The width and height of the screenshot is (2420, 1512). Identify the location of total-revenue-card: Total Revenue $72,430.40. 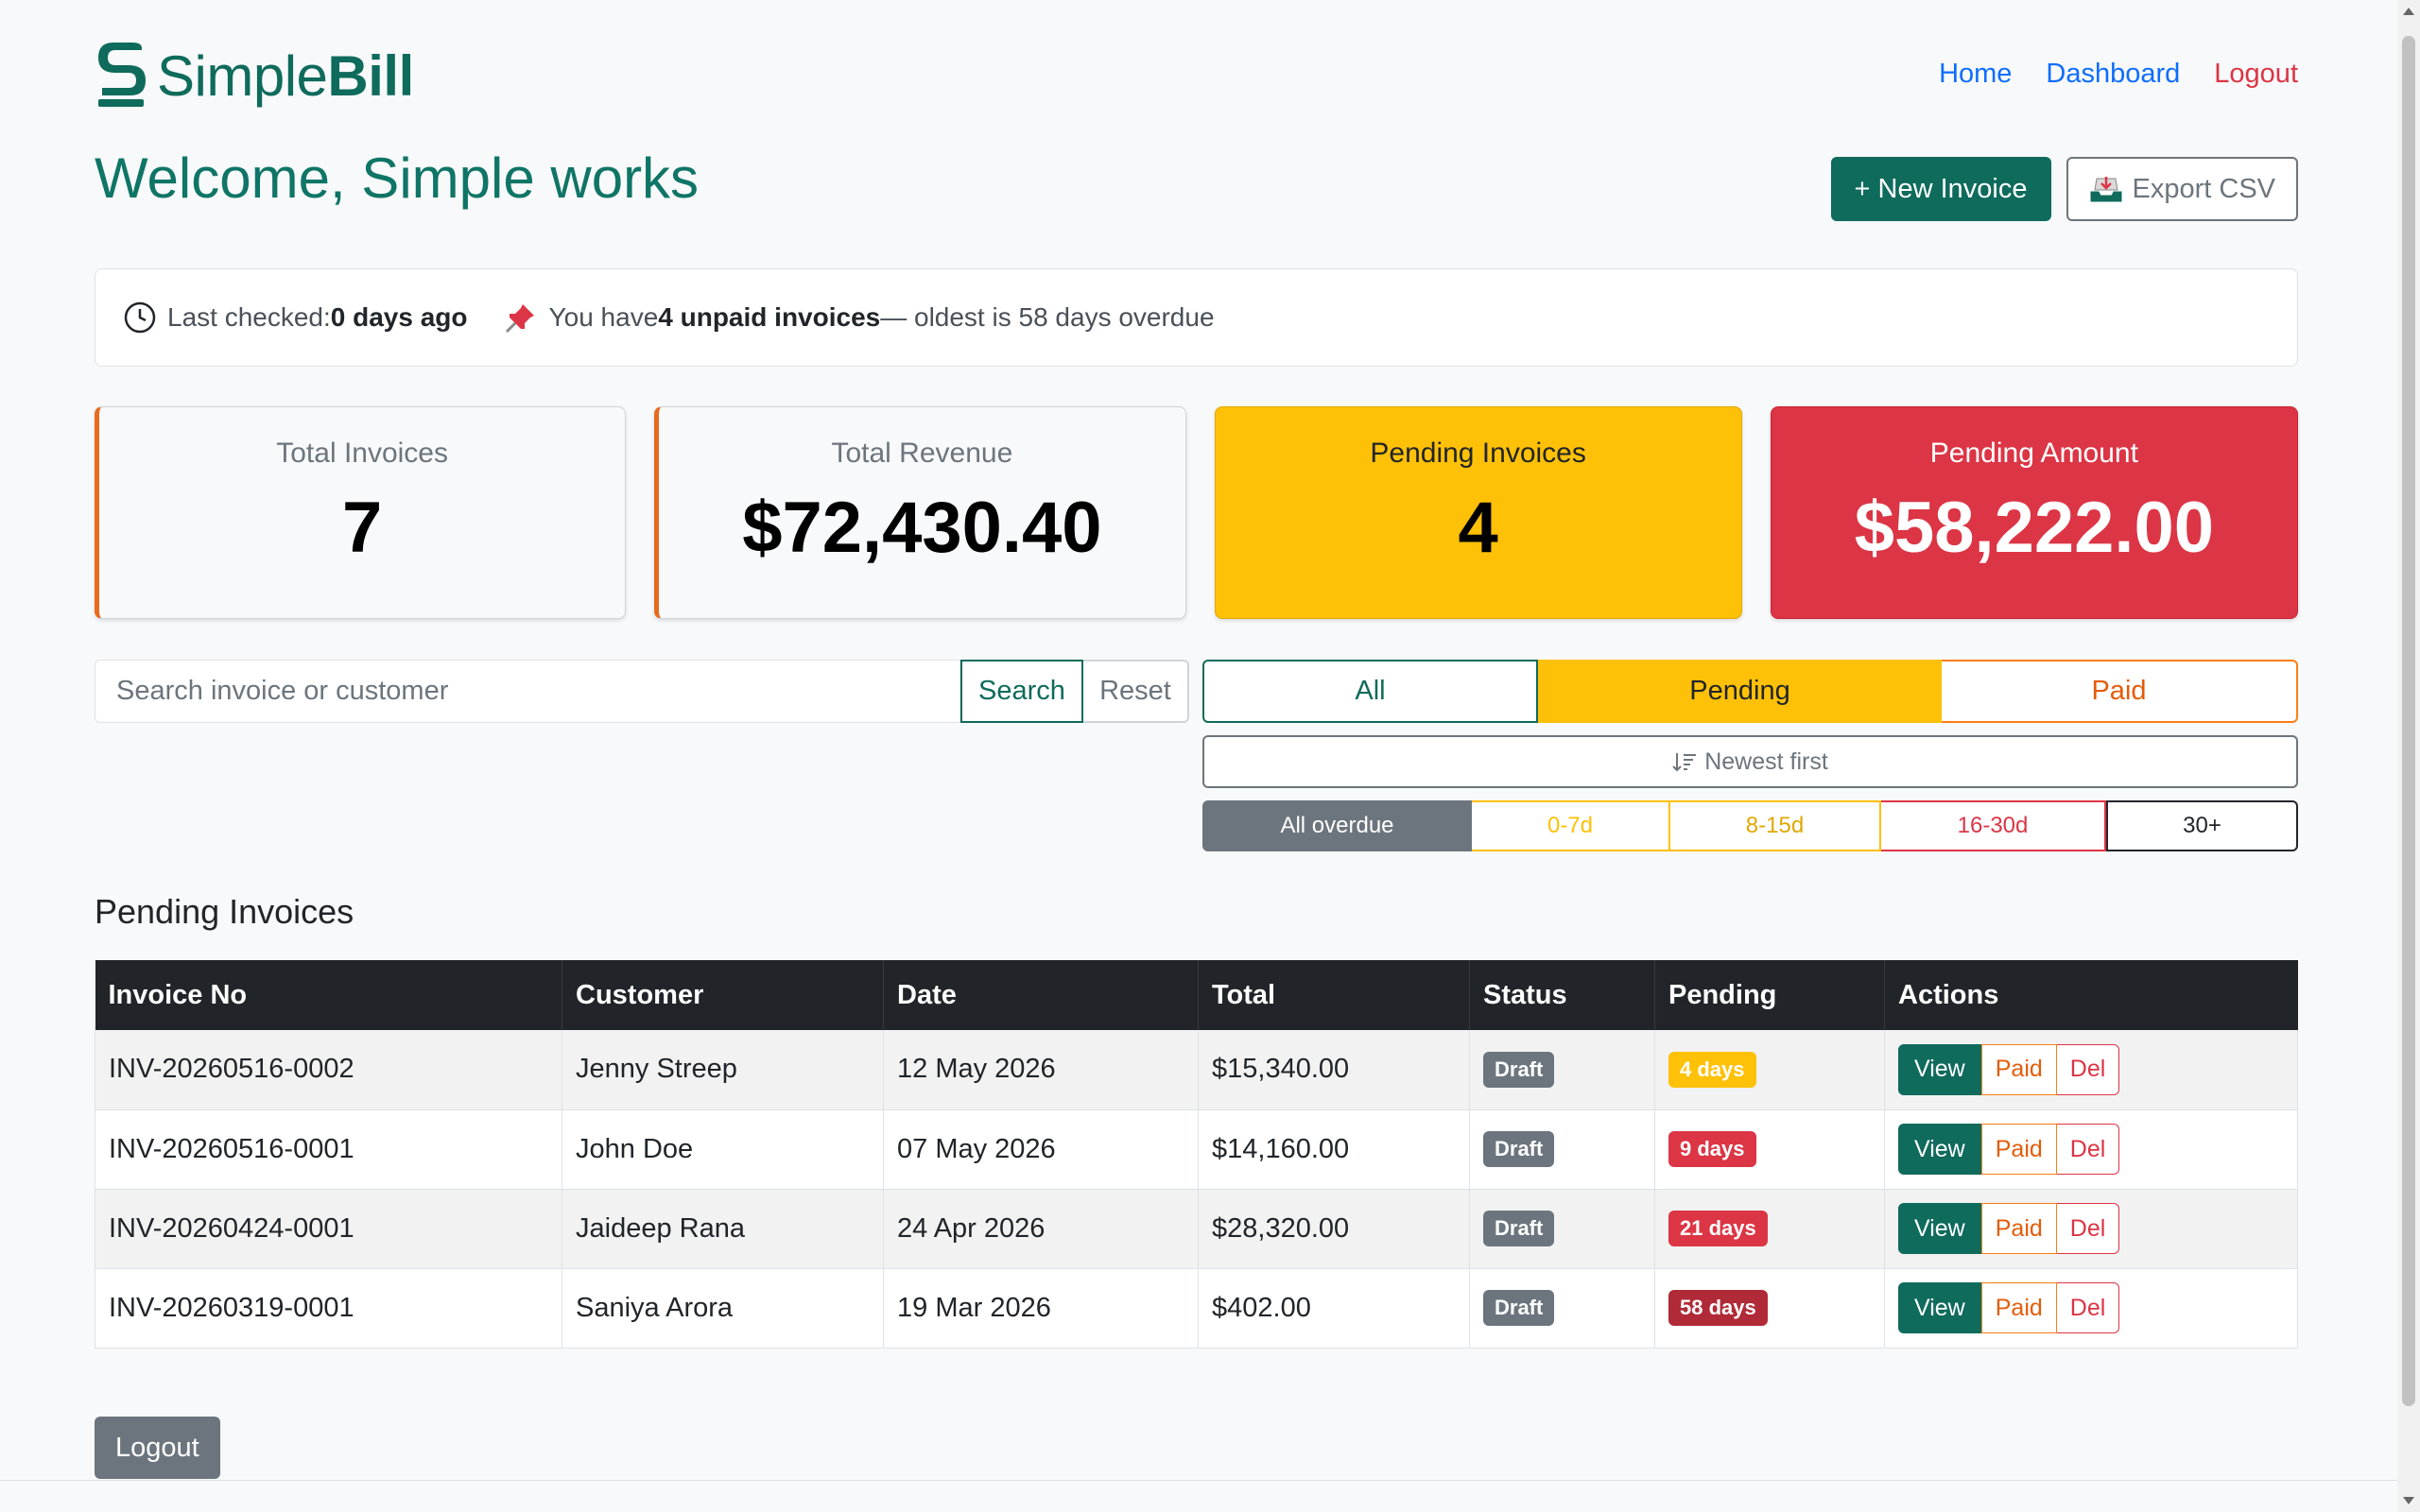
(920, 512).